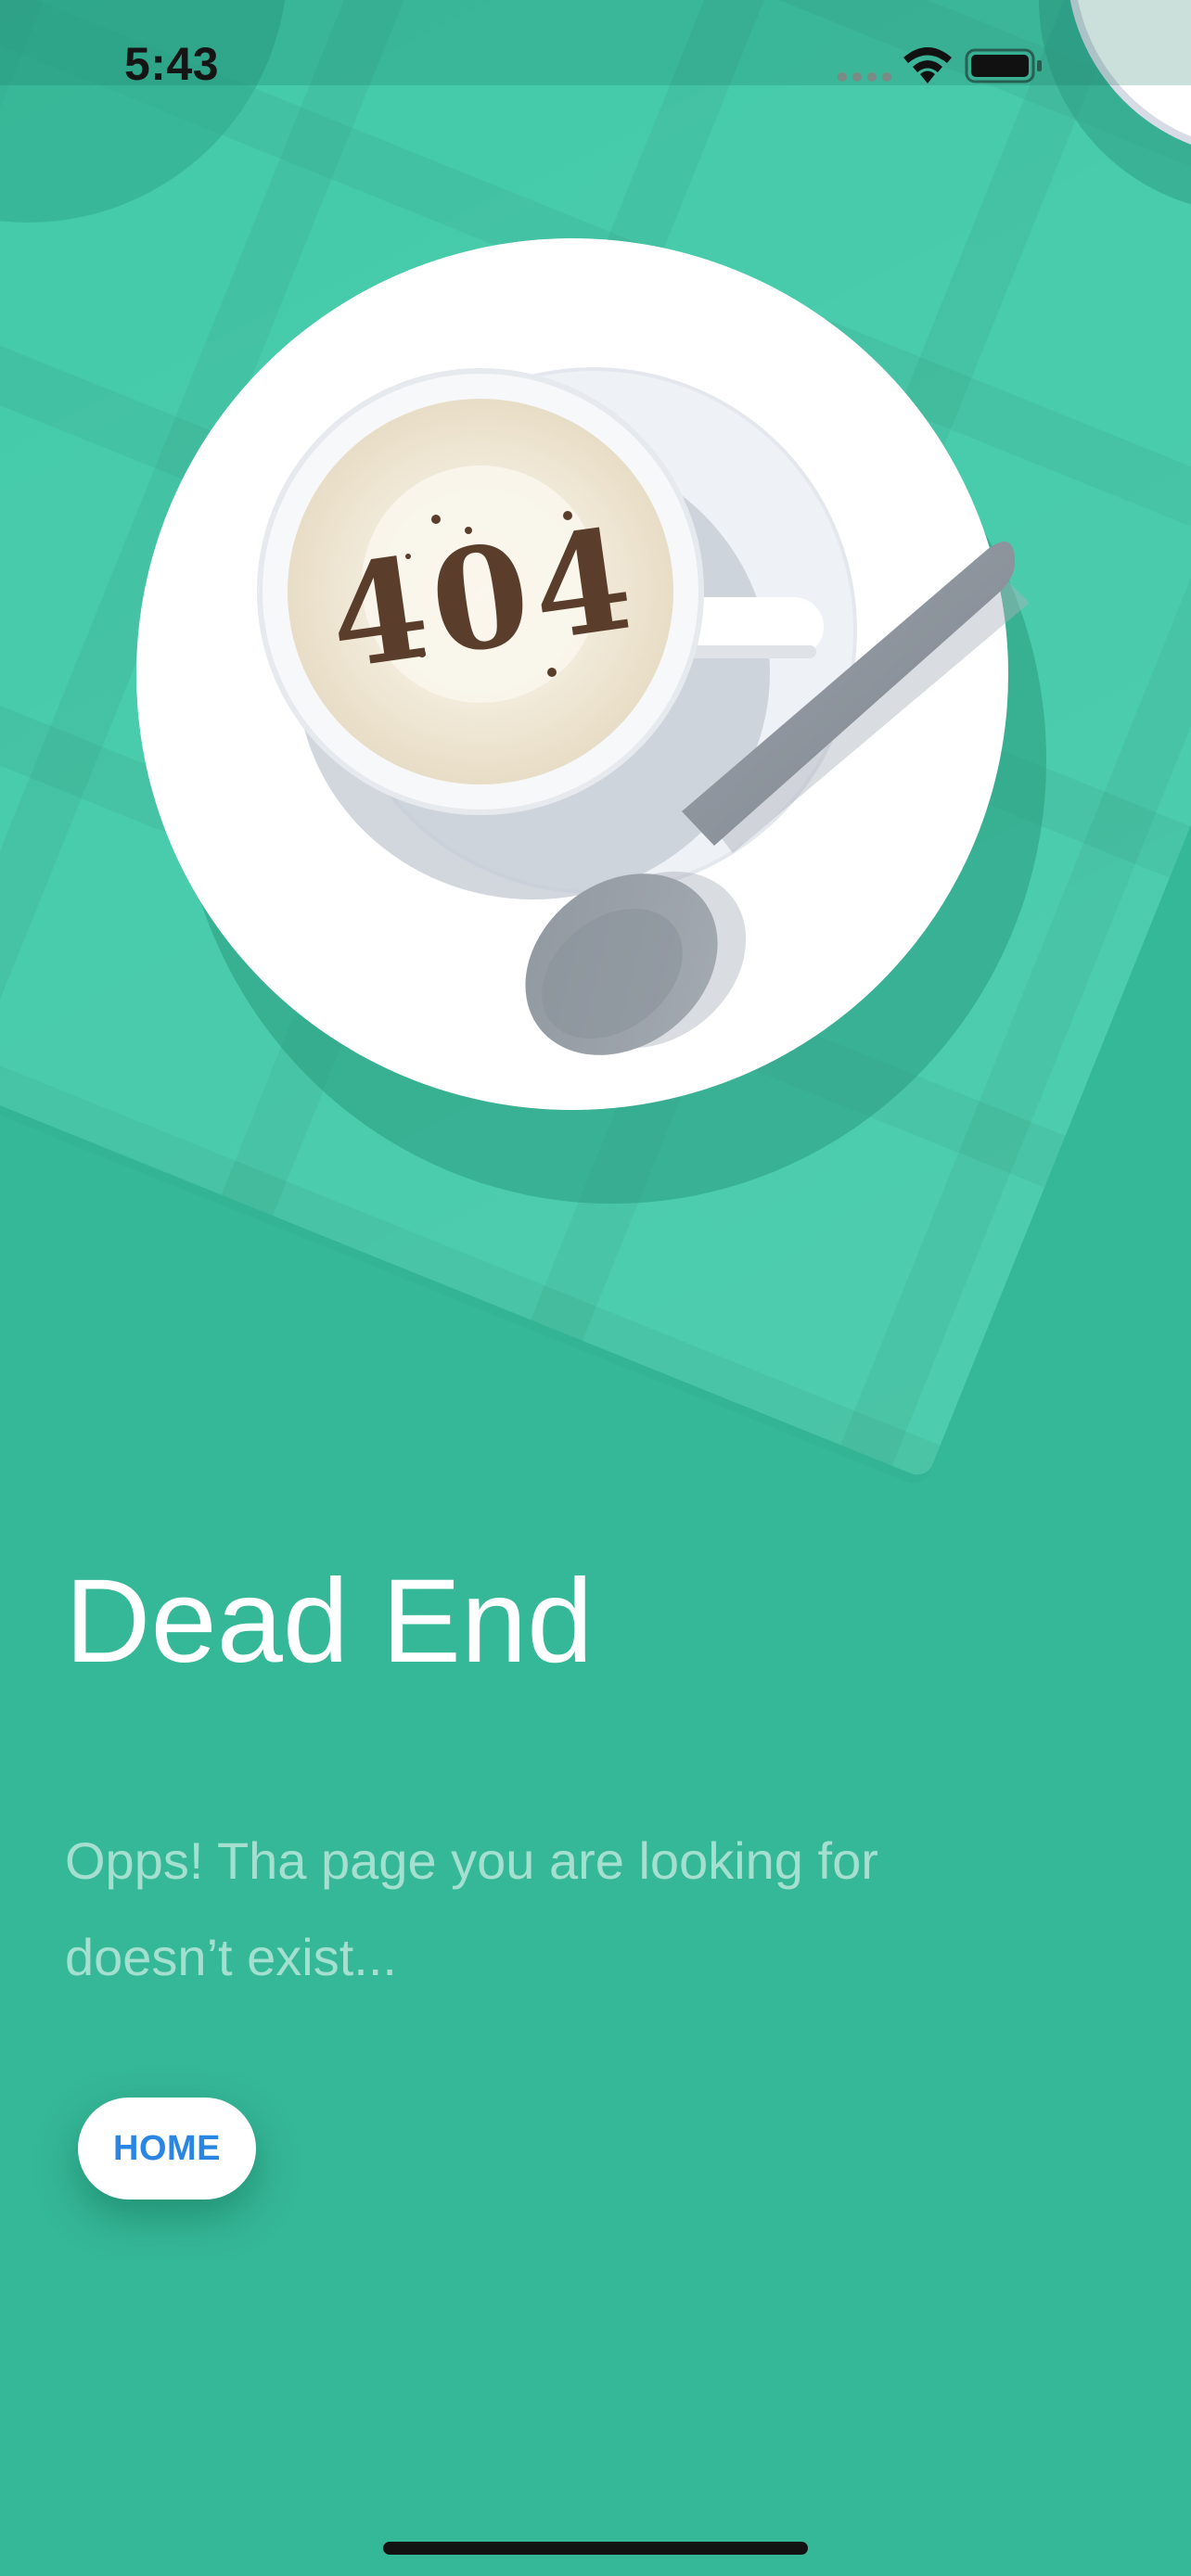 The height and width of the screenshot is (2576, 1191). I want to click on status-bar: 5:43, so click(595, 45).